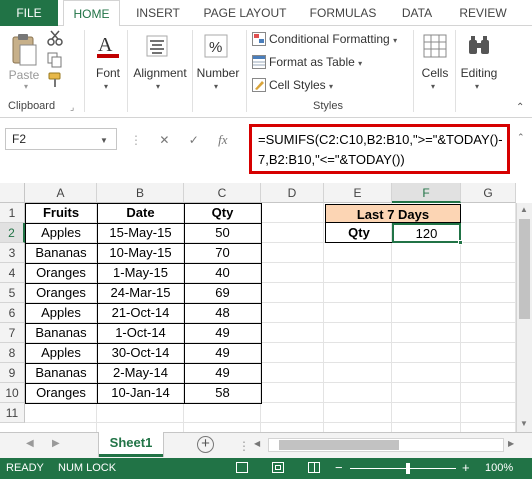 Image resolution: width=532 pixels, height=479 pixels. What do you see at coordinates (61, 193) in the screenshot?
I see `column-header-a: A` at bounding box center [61, 193].